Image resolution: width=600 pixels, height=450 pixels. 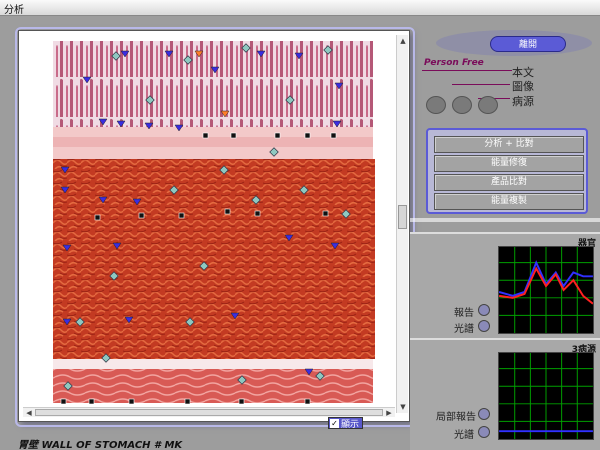 I want to click on scroll-right-icon: ▶, so click(x=389, y=413).